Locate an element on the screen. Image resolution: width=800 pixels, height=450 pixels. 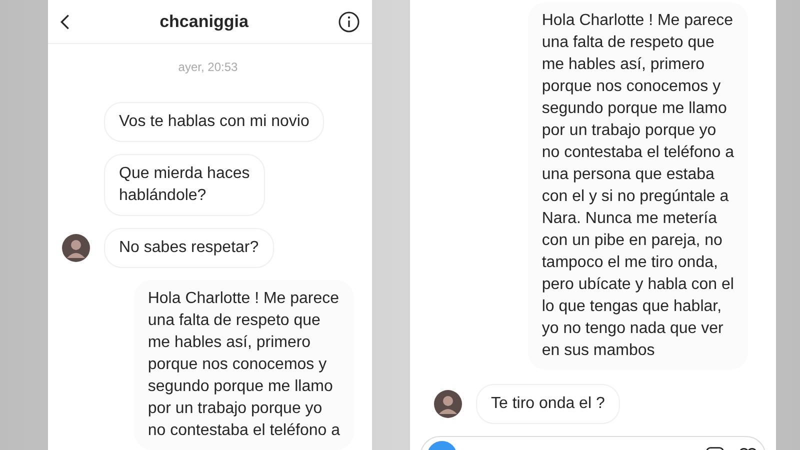
back-icon is located at coordinates (65, 21).